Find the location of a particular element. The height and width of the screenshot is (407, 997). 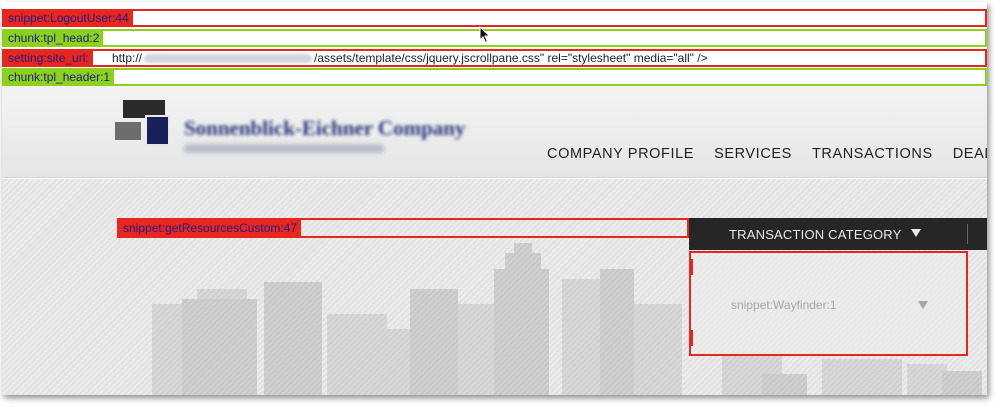

marker-top is located at coordinates (691, 267).